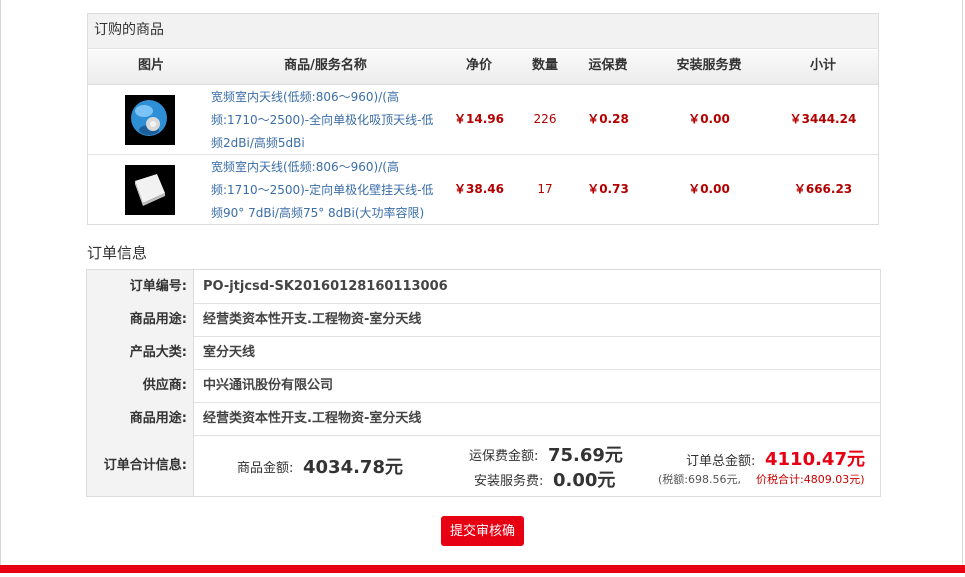 This screenshot has width=965, height=577. Describe the element at coordinates (353, 467) in the screenshot. I see `goods-amount-value: 4034.78元` at that location.